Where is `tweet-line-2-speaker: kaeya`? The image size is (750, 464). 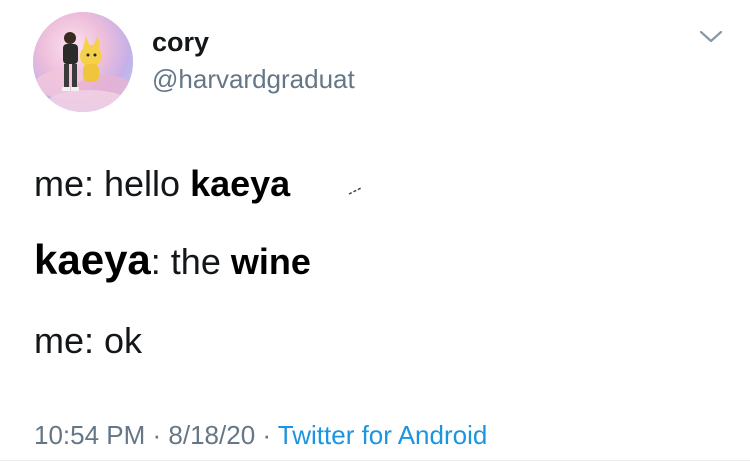 tweet-line-2-speaker: kaeya is located at coordinates (92, 259).